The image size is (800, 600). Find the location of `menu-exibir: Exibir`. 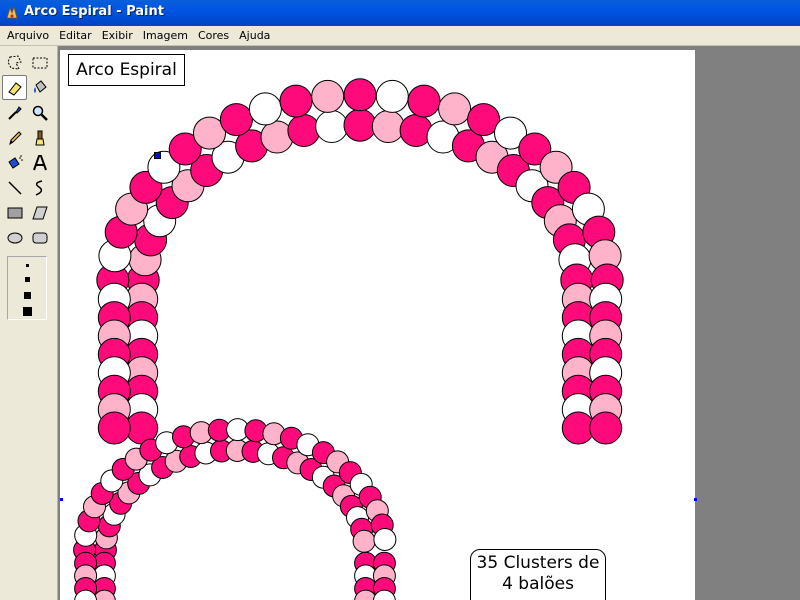

menu-exibir: Exibir is located at coordinates (117, 36).